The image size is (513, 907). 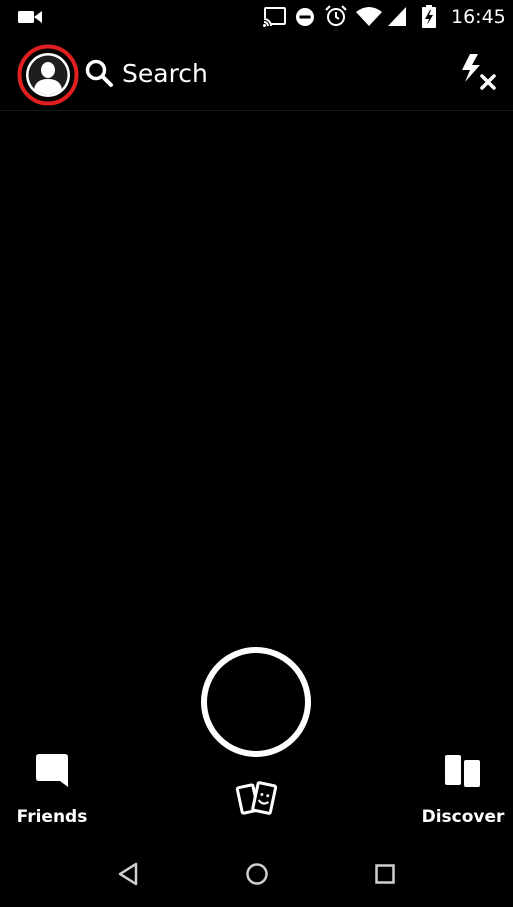 I want to click on search-icon, so click(x=99, y=73).